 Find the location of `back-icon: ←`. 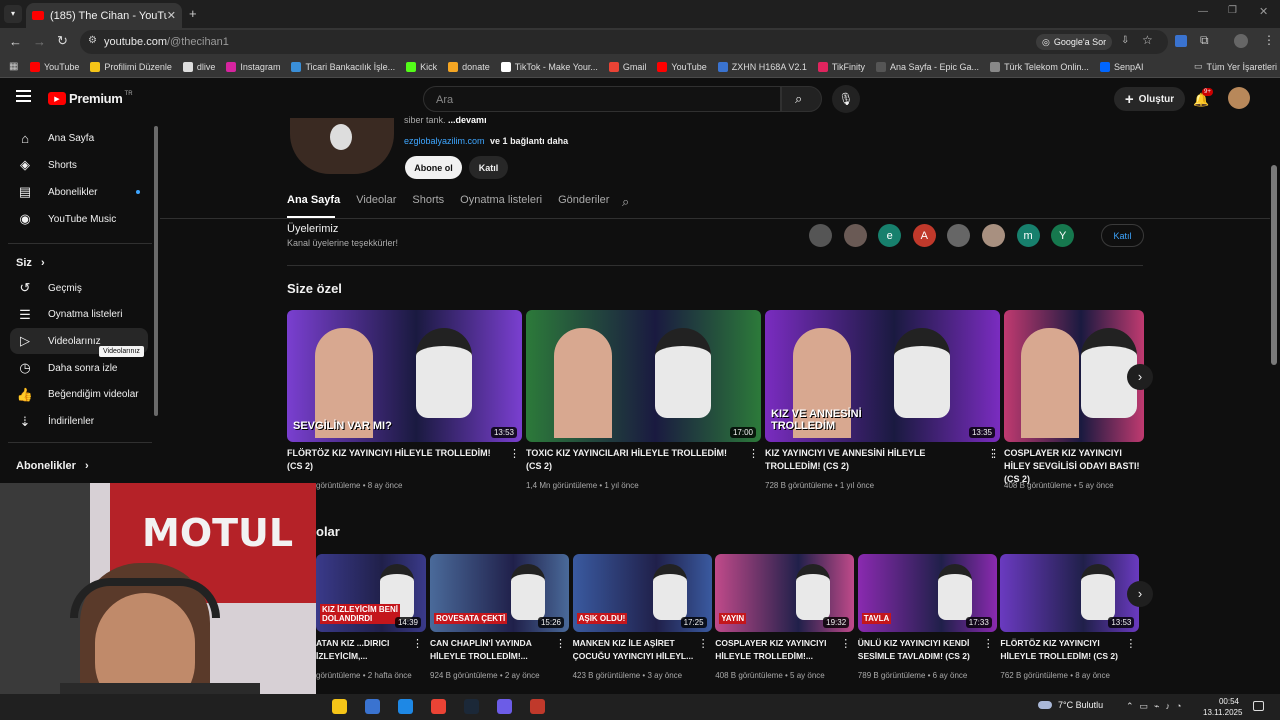

back-icon: ← is located at coordinates (15, 41).